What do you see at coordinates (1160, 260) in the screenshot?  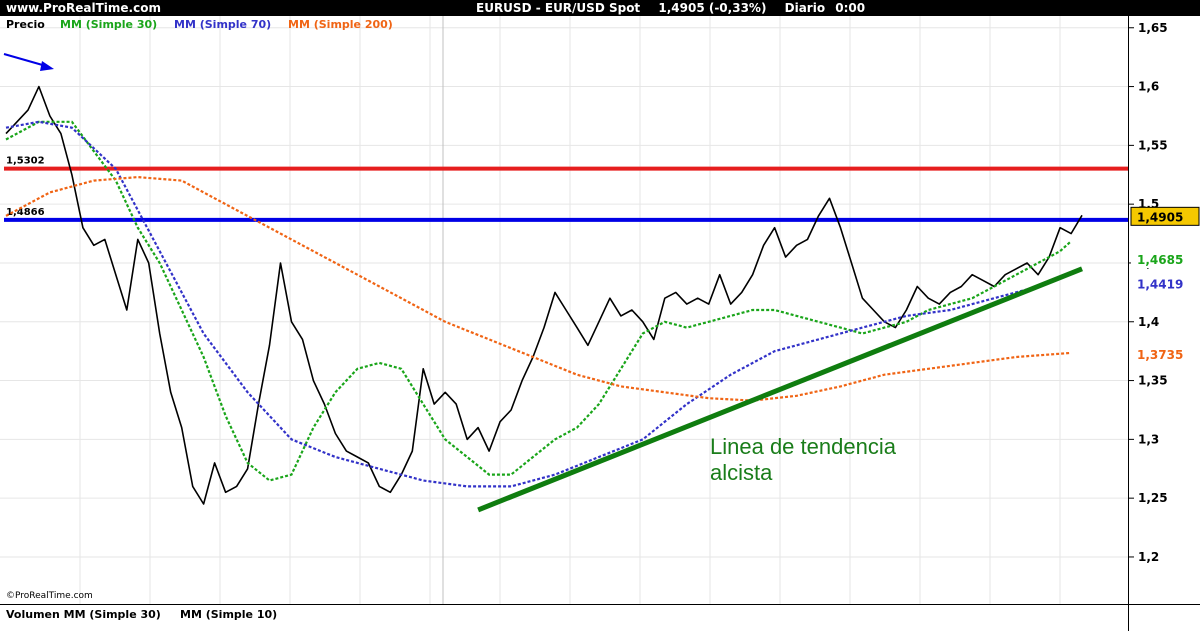 I see `tag-ma30: 1,4685` at bounding box center [1160, 260].